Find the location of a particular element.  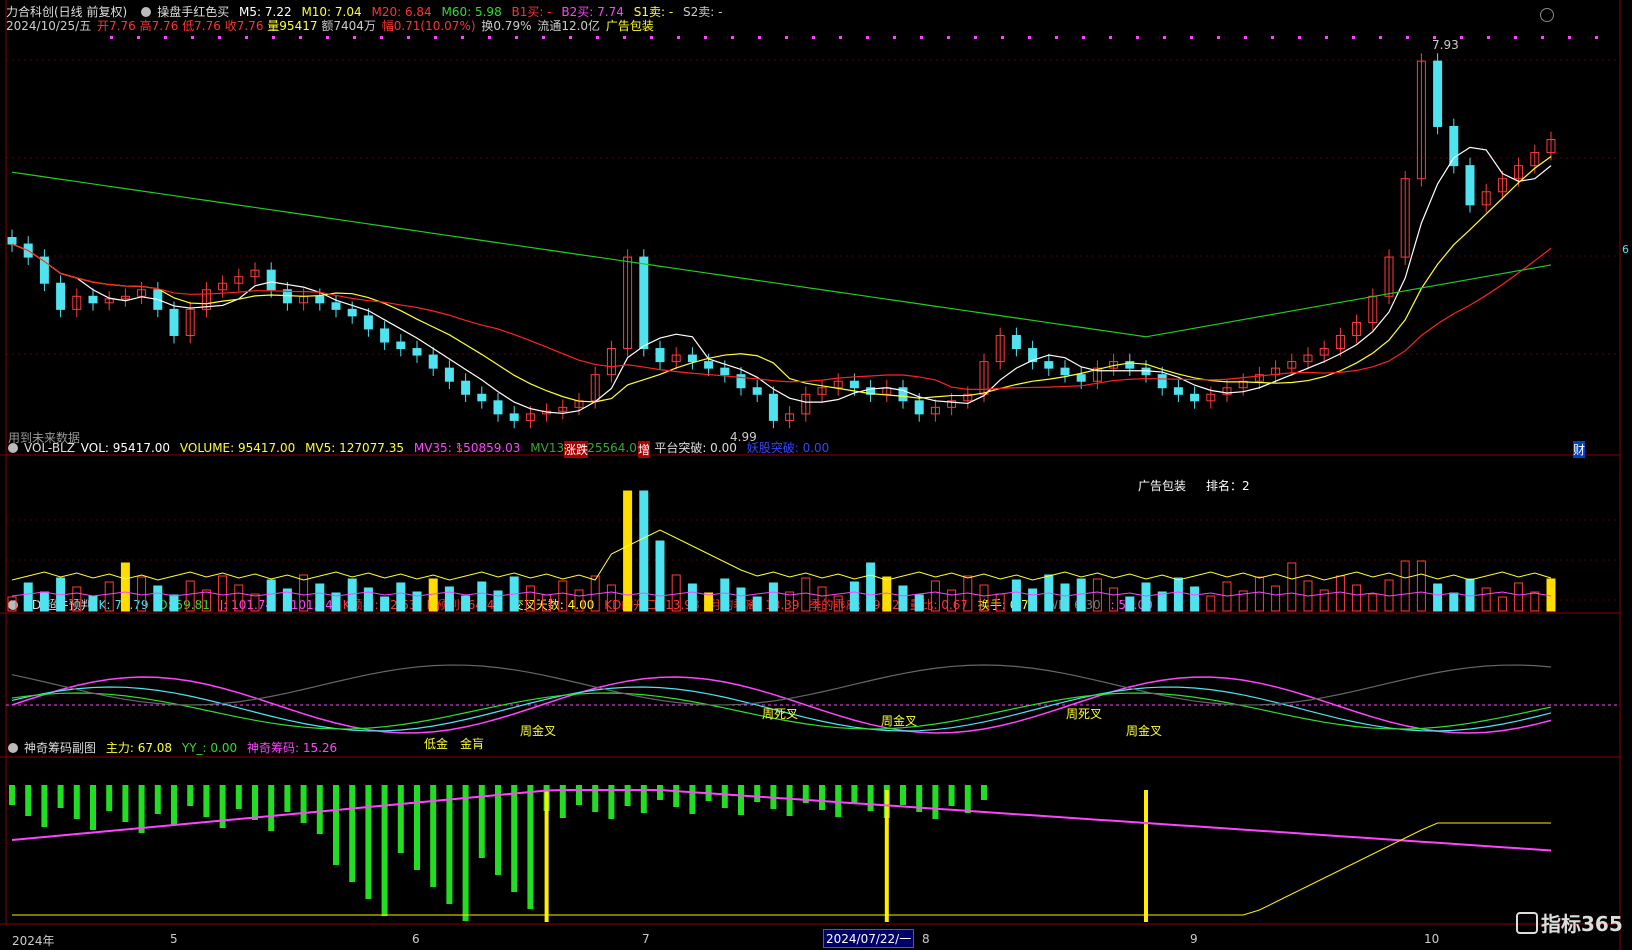

j-value: J: 101.74 is located at coordinates (246, 605).